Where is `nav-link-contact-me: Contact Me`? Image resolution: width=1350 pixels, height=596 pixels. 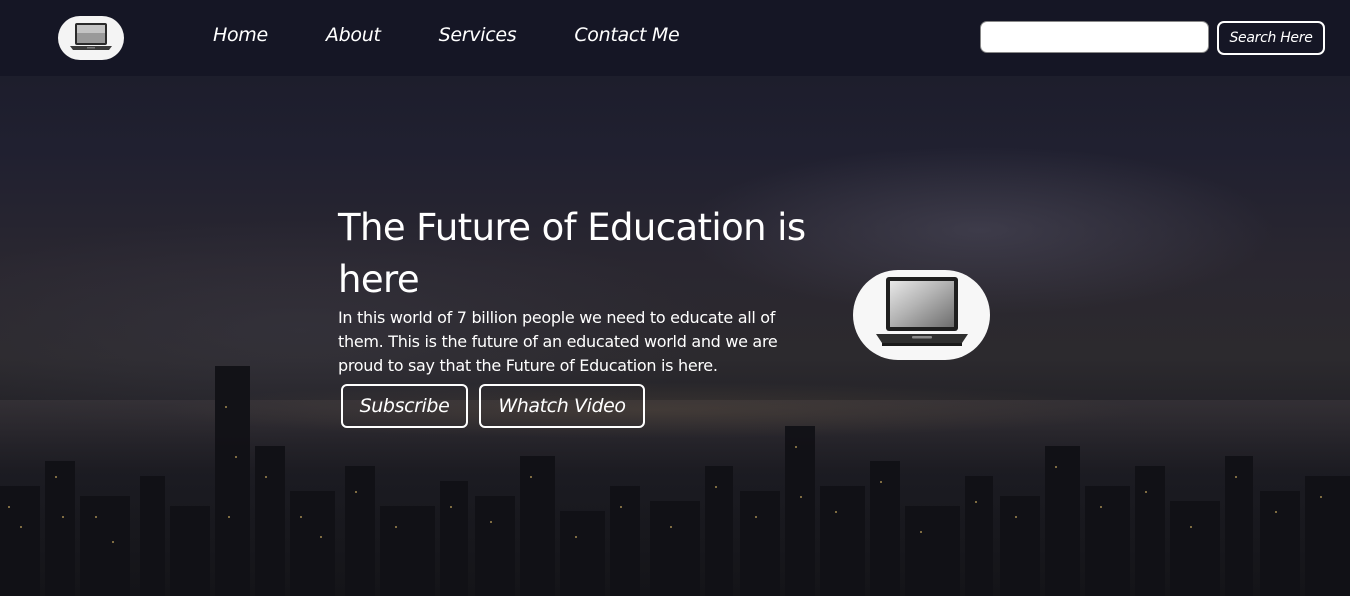 nav-link-contact-me: Contact Me is located at coordinates (626, 35).